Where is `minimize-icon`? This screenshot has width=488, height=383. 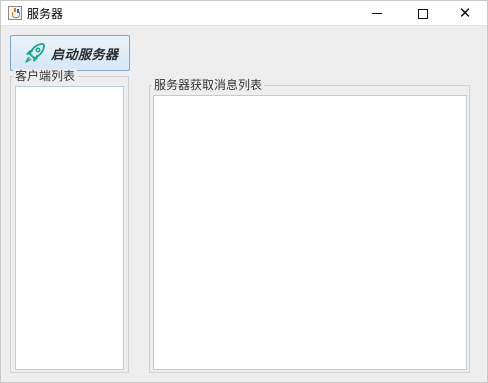
minimize-icon is located at coordinates (377, 13).